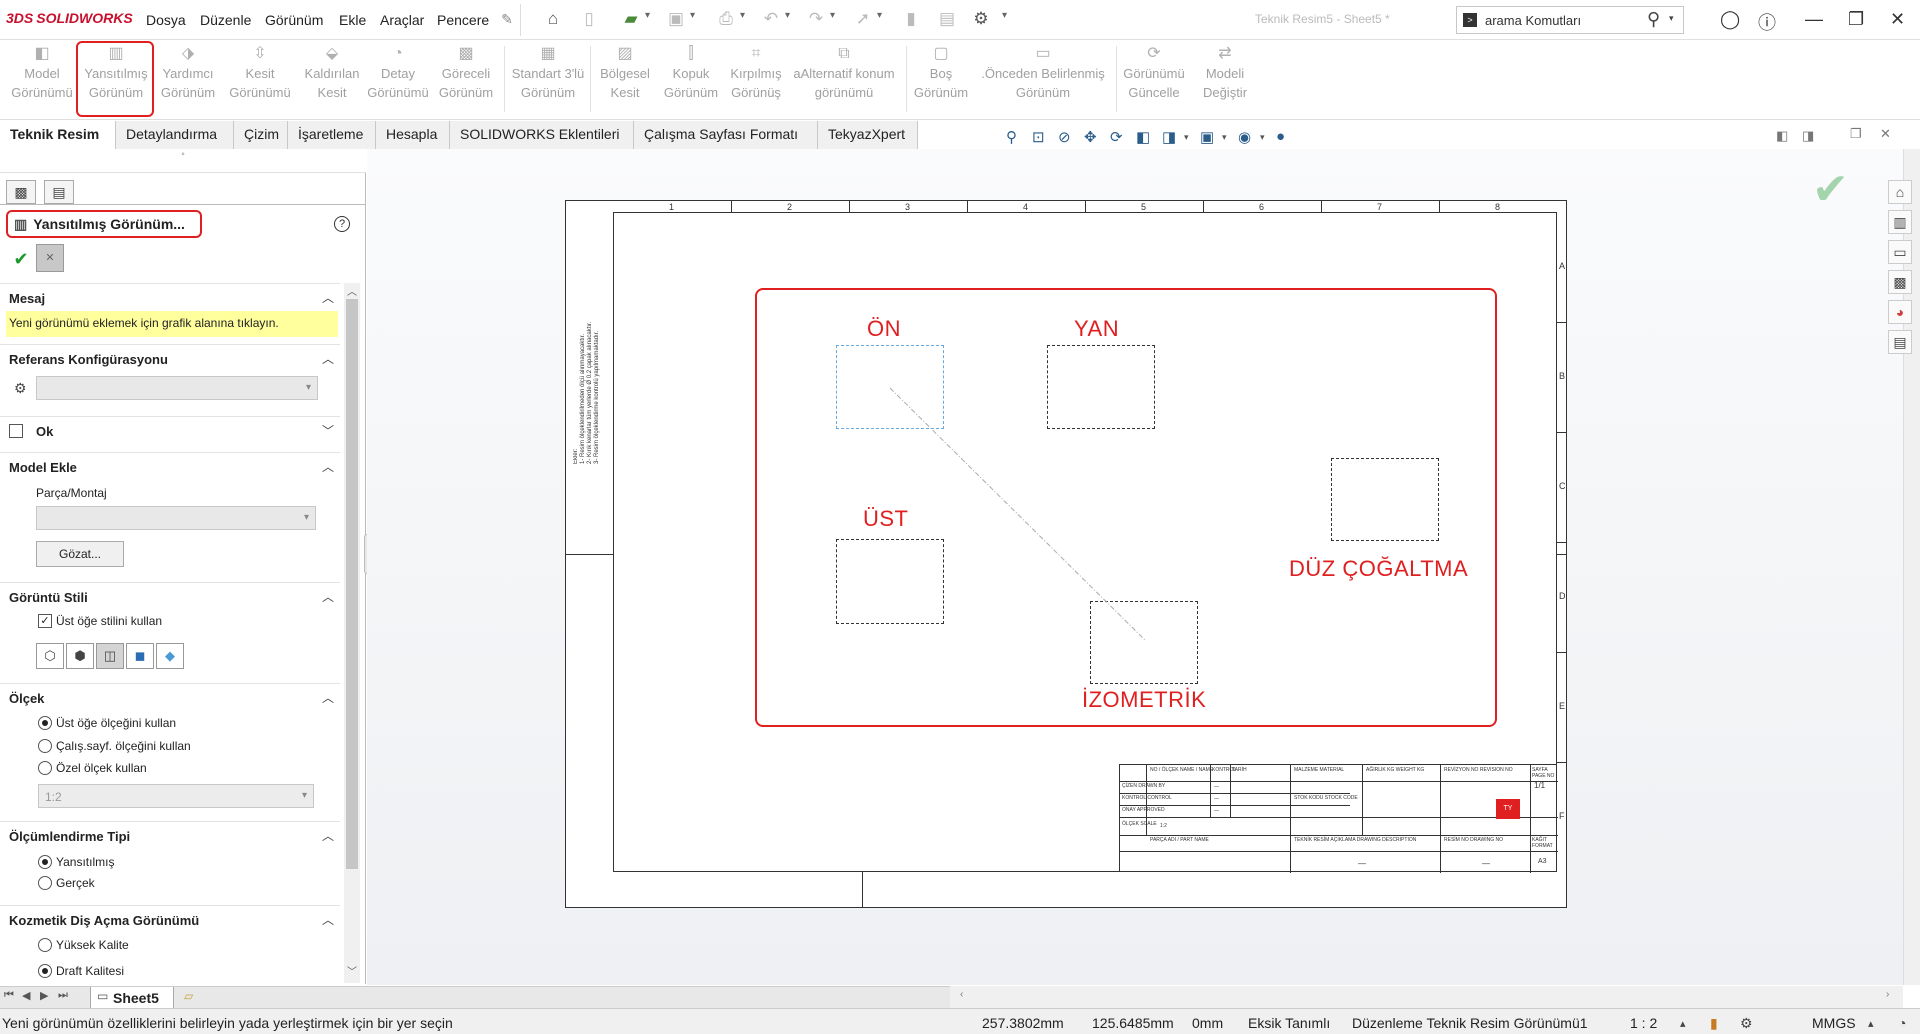  I want to click on status-mode: Düzenleme Teknik Resim Görünümü1, so click(1470, 1023).